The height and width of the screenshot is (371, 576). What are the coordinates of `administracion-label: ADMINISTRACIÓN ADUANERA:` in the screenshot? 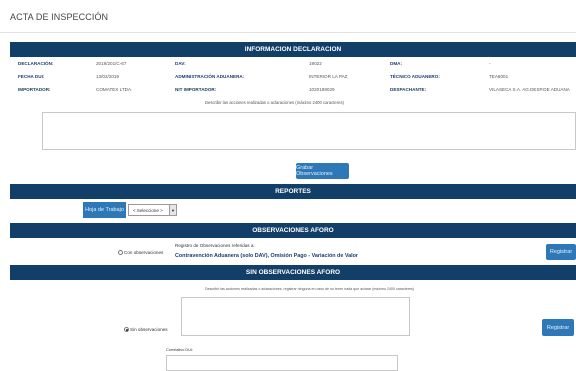 It's located at (210, 76).